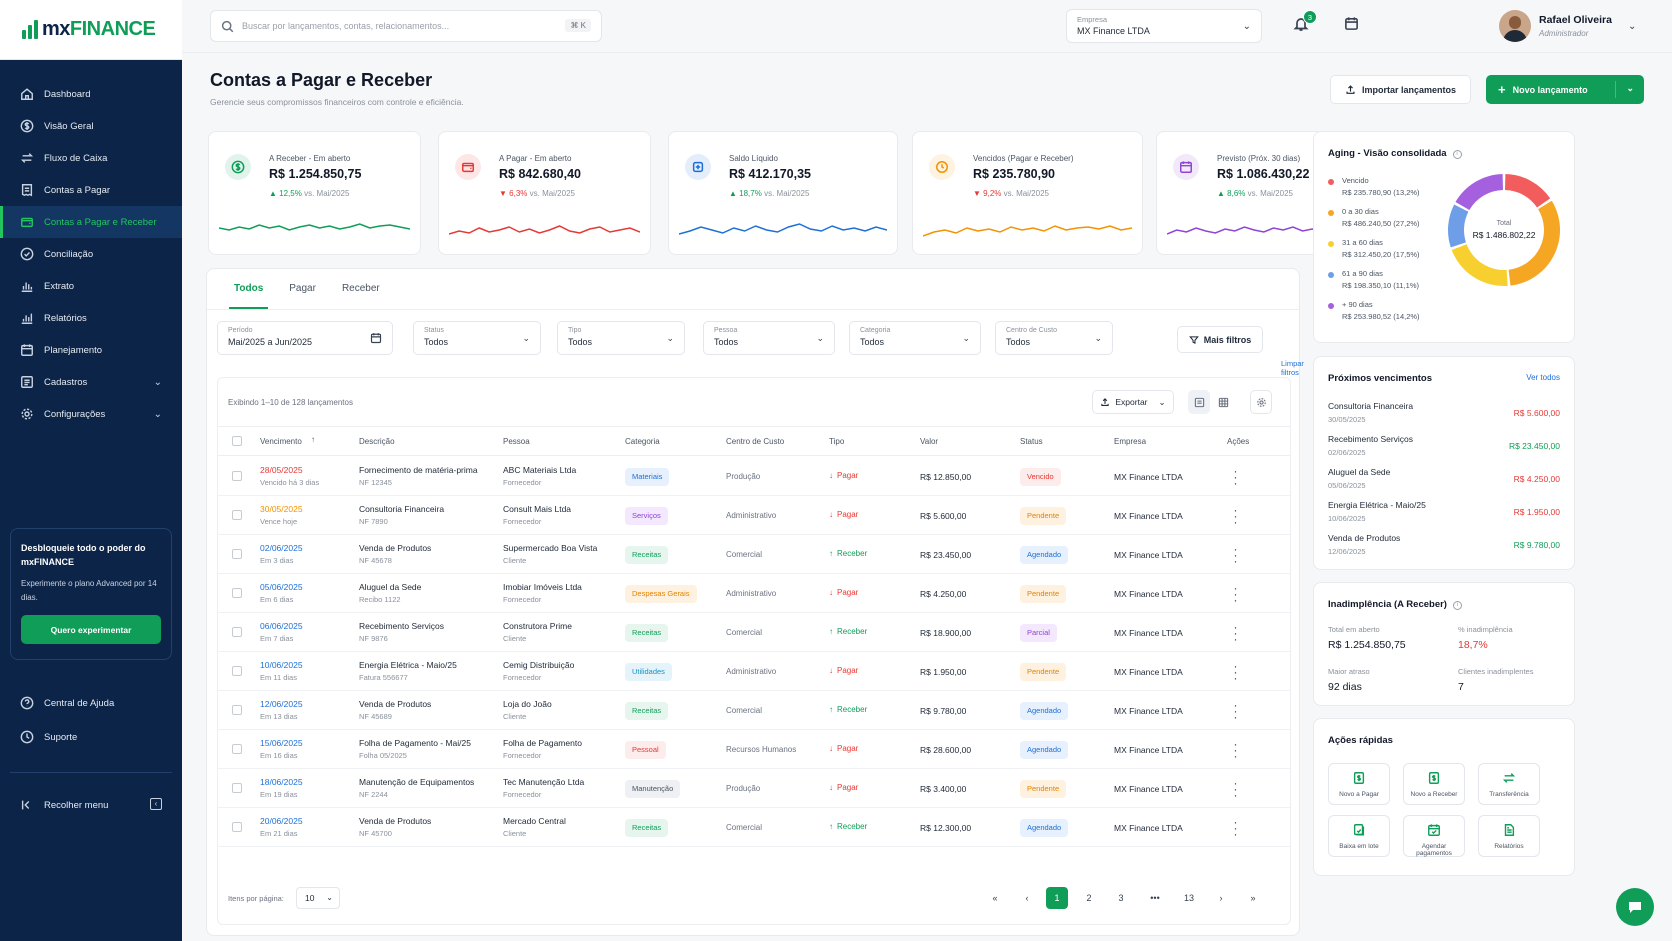 The image size is (1672, 941). Describe the element at coordinates (527, 704) in the screenshot. I see `person: Loja do João` at that location.